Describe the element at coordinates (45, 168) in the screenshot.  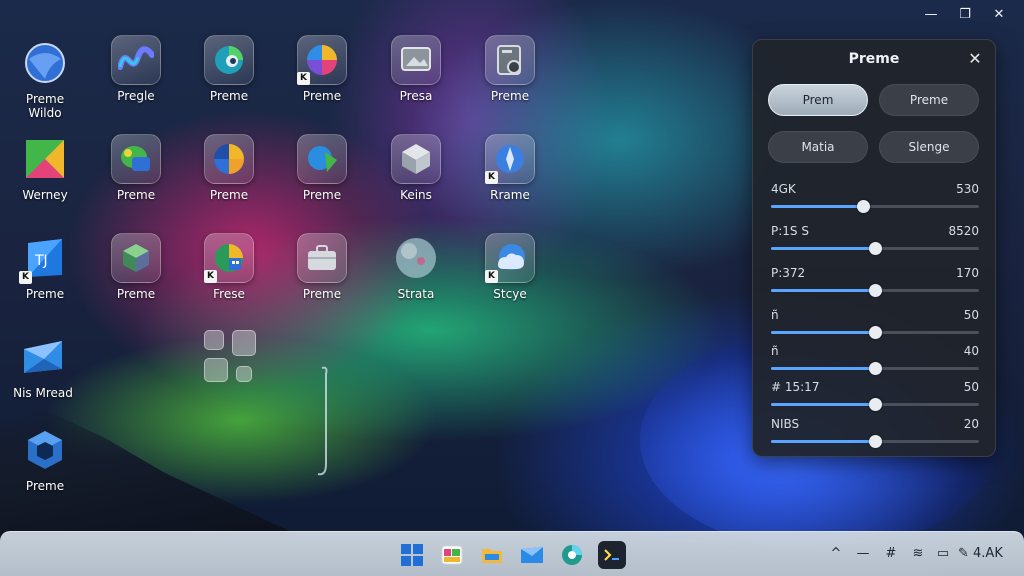
I see `desktop-icon: Werney` at that location.